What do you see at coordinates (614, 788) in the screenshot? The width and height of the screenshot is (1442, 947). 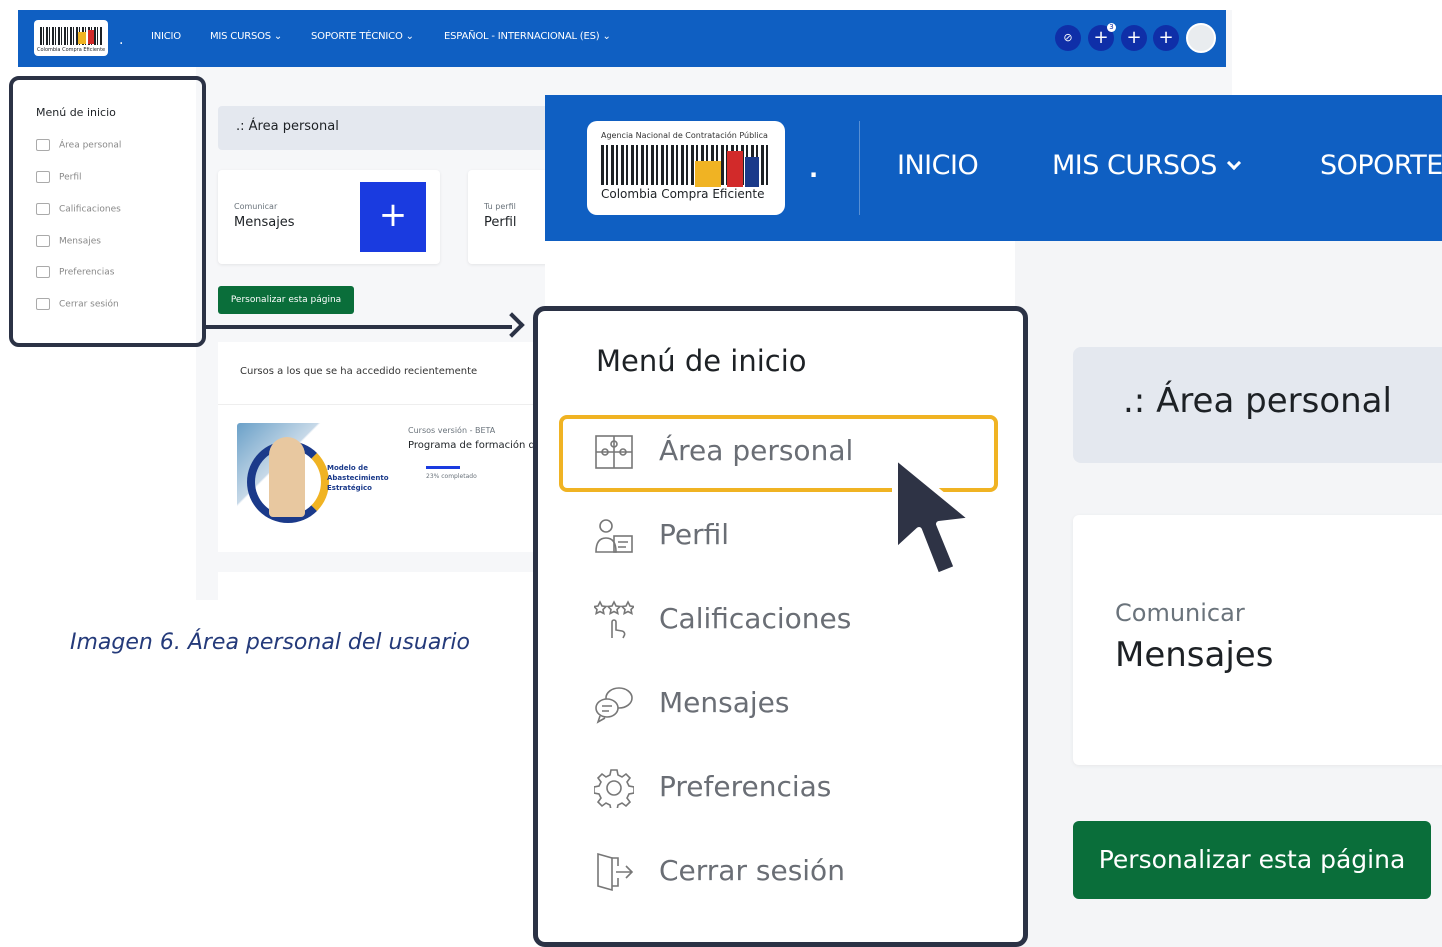 I see `gear-icon` at bounding box center [614, 788].